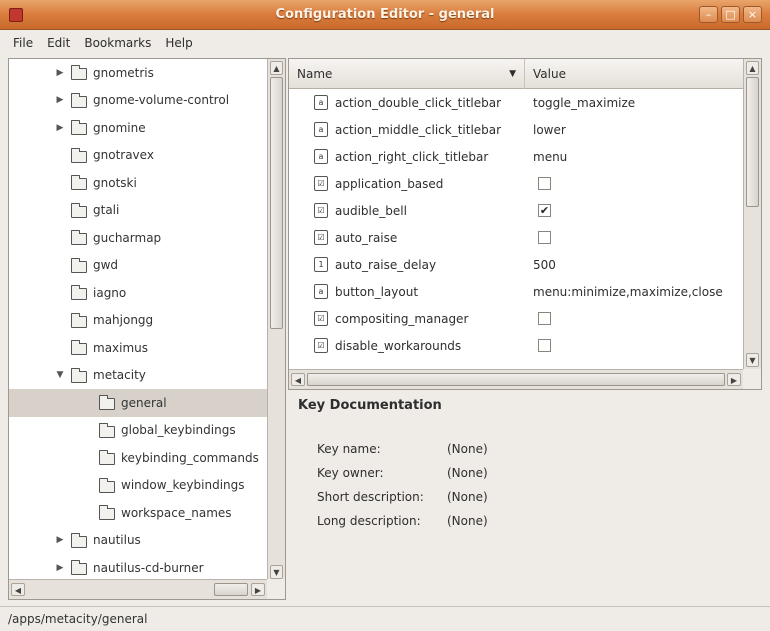 This screenshot has width=770, height=631. Describe the element at coordinates (276, 203) in the screenshot. I see `tree-scroll-thumb` at that location.